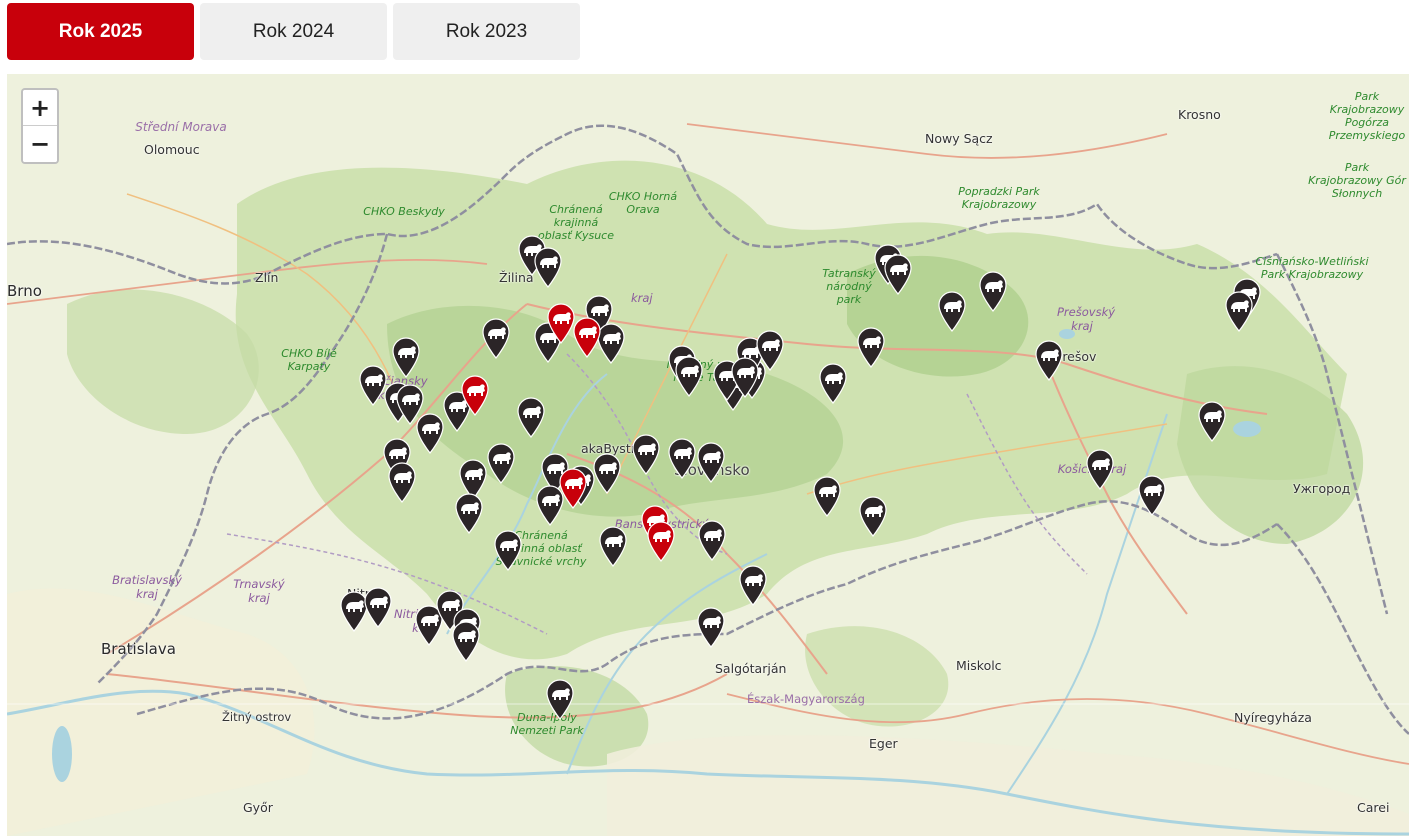 The image size is (1409, 836). Describe the element at coordinates (806, 699) in the screenshot. I see `region-label-eszak: Észak-Magyarország` at that location.